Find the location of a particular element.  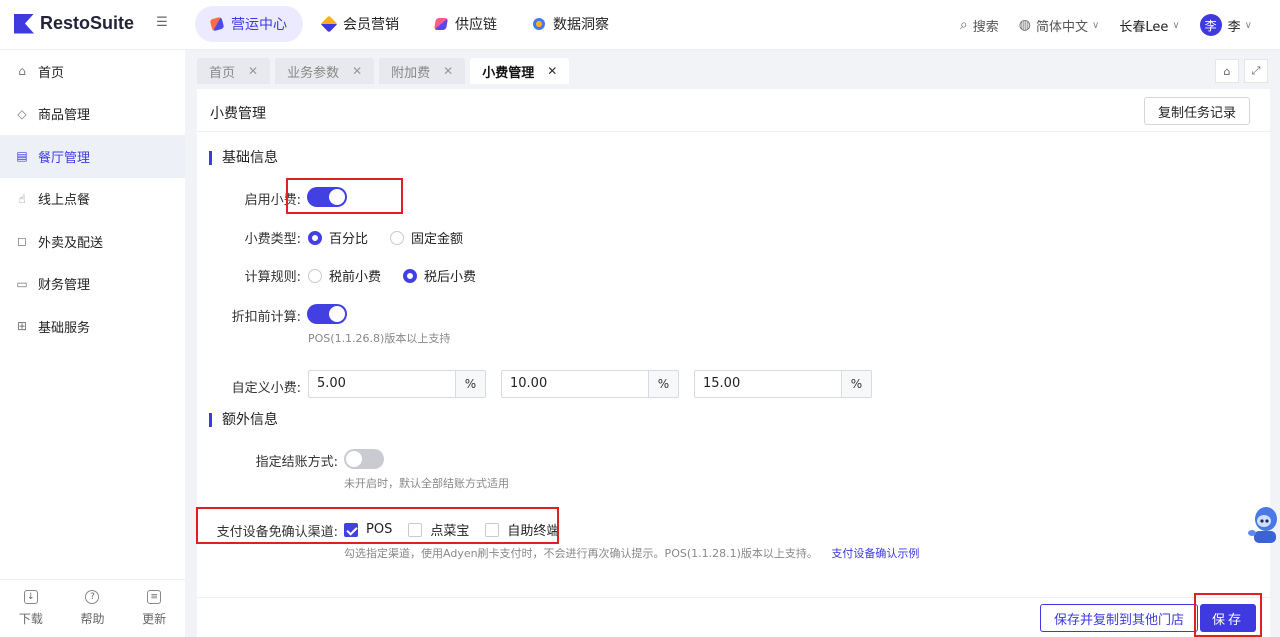

sidebar-item-restaurant: ▤ 餐厅管理 is located at coordinates (92, 156).